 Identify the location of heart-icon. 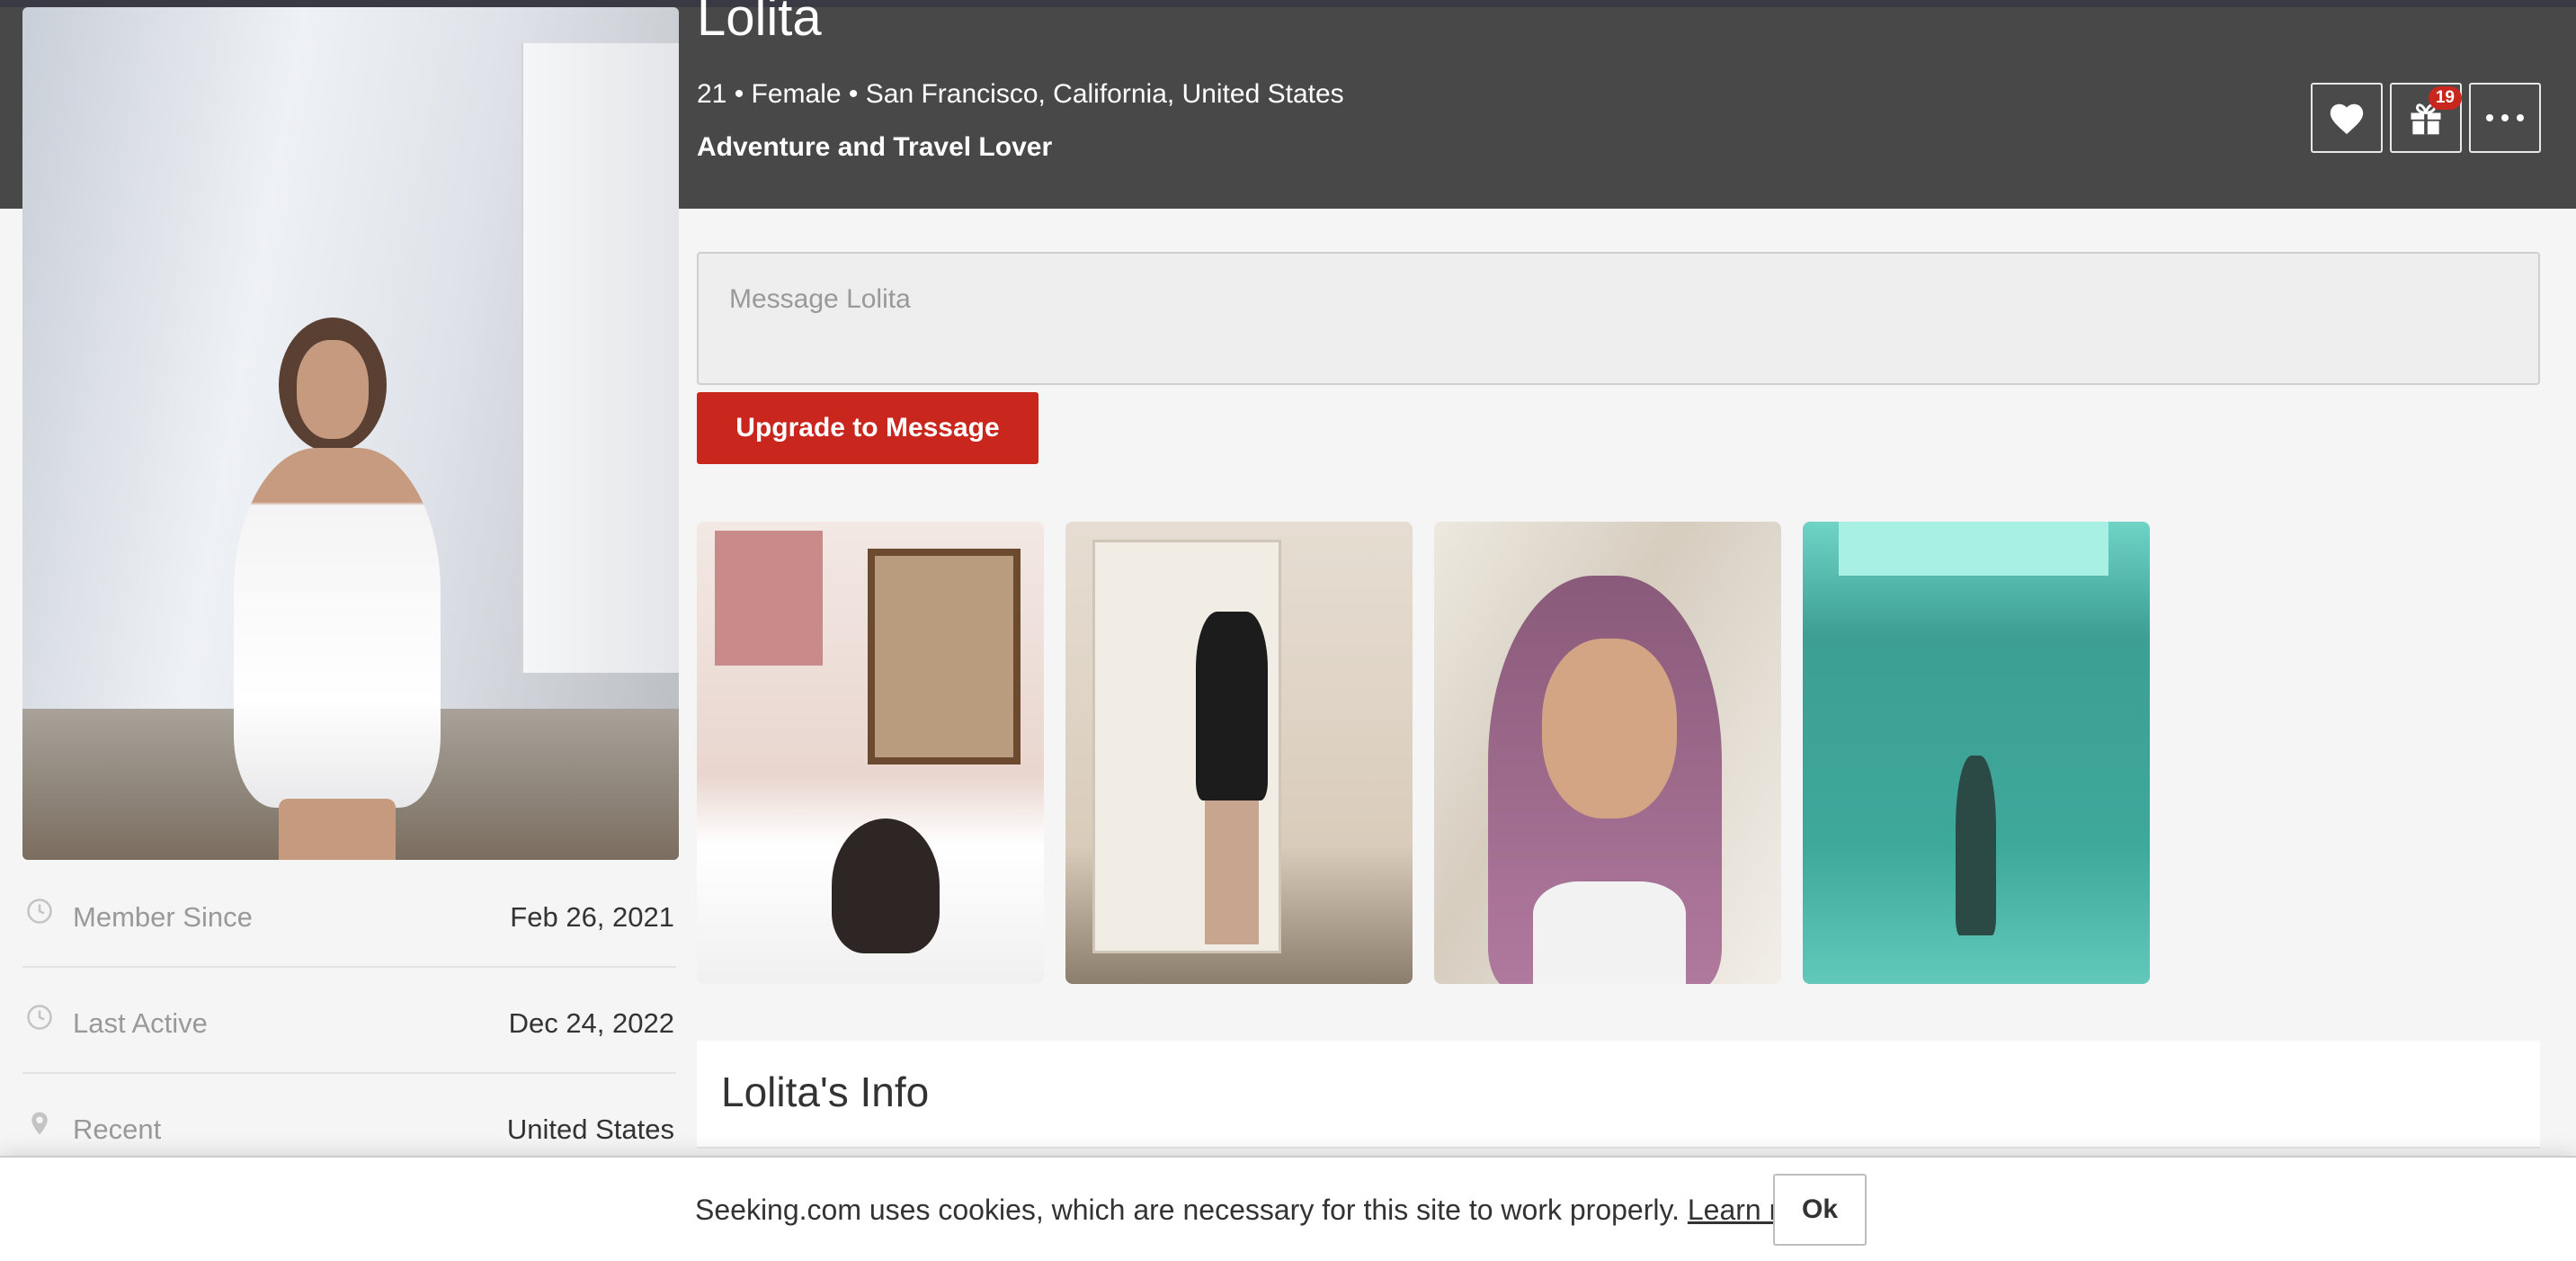
(2347, 119).